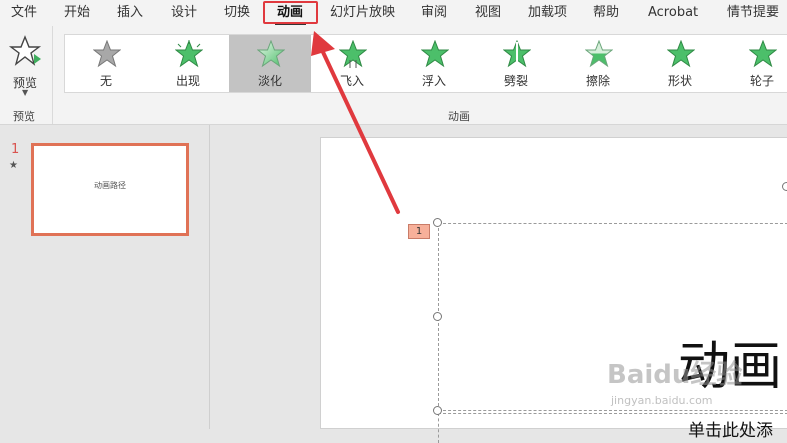 This screenshot has width=787, height=443. Describe the element at coordinates (419, 231) in the screenshot. I see `animation-order-tag: 1` at that location.